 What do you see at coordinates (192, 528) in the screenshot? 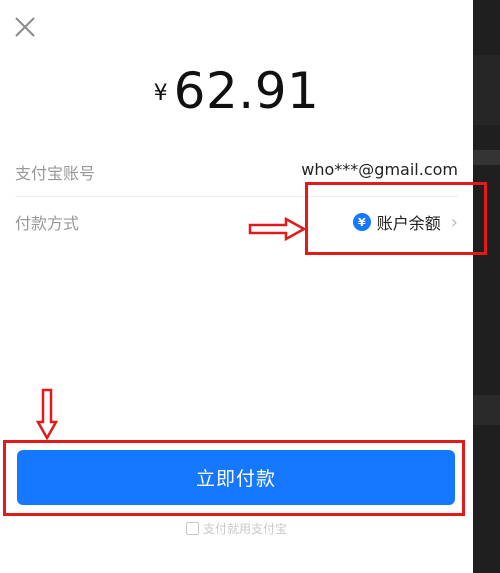
I see `alipay-logo-icon` at bounding box center [192, 528].